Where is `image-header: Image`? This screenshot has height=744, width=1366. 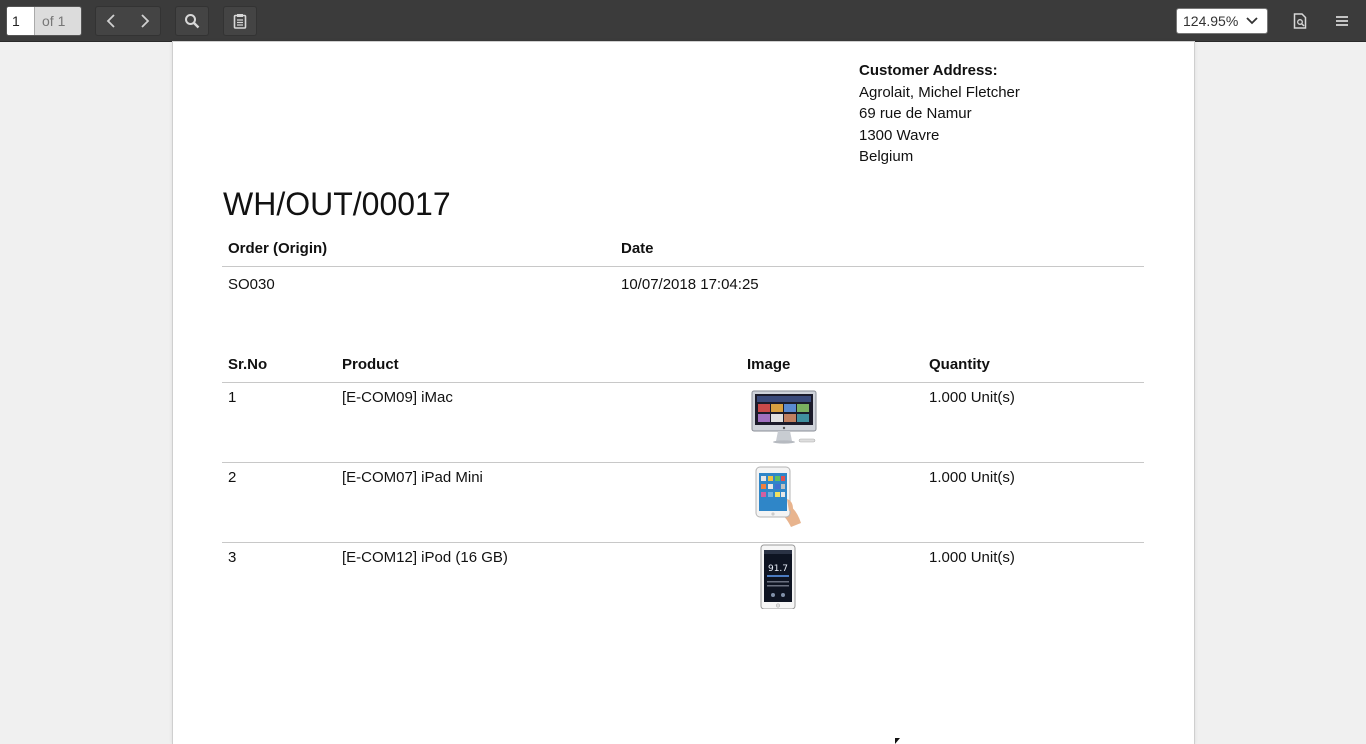 image-header: Image is located at coordinates (832, 364).